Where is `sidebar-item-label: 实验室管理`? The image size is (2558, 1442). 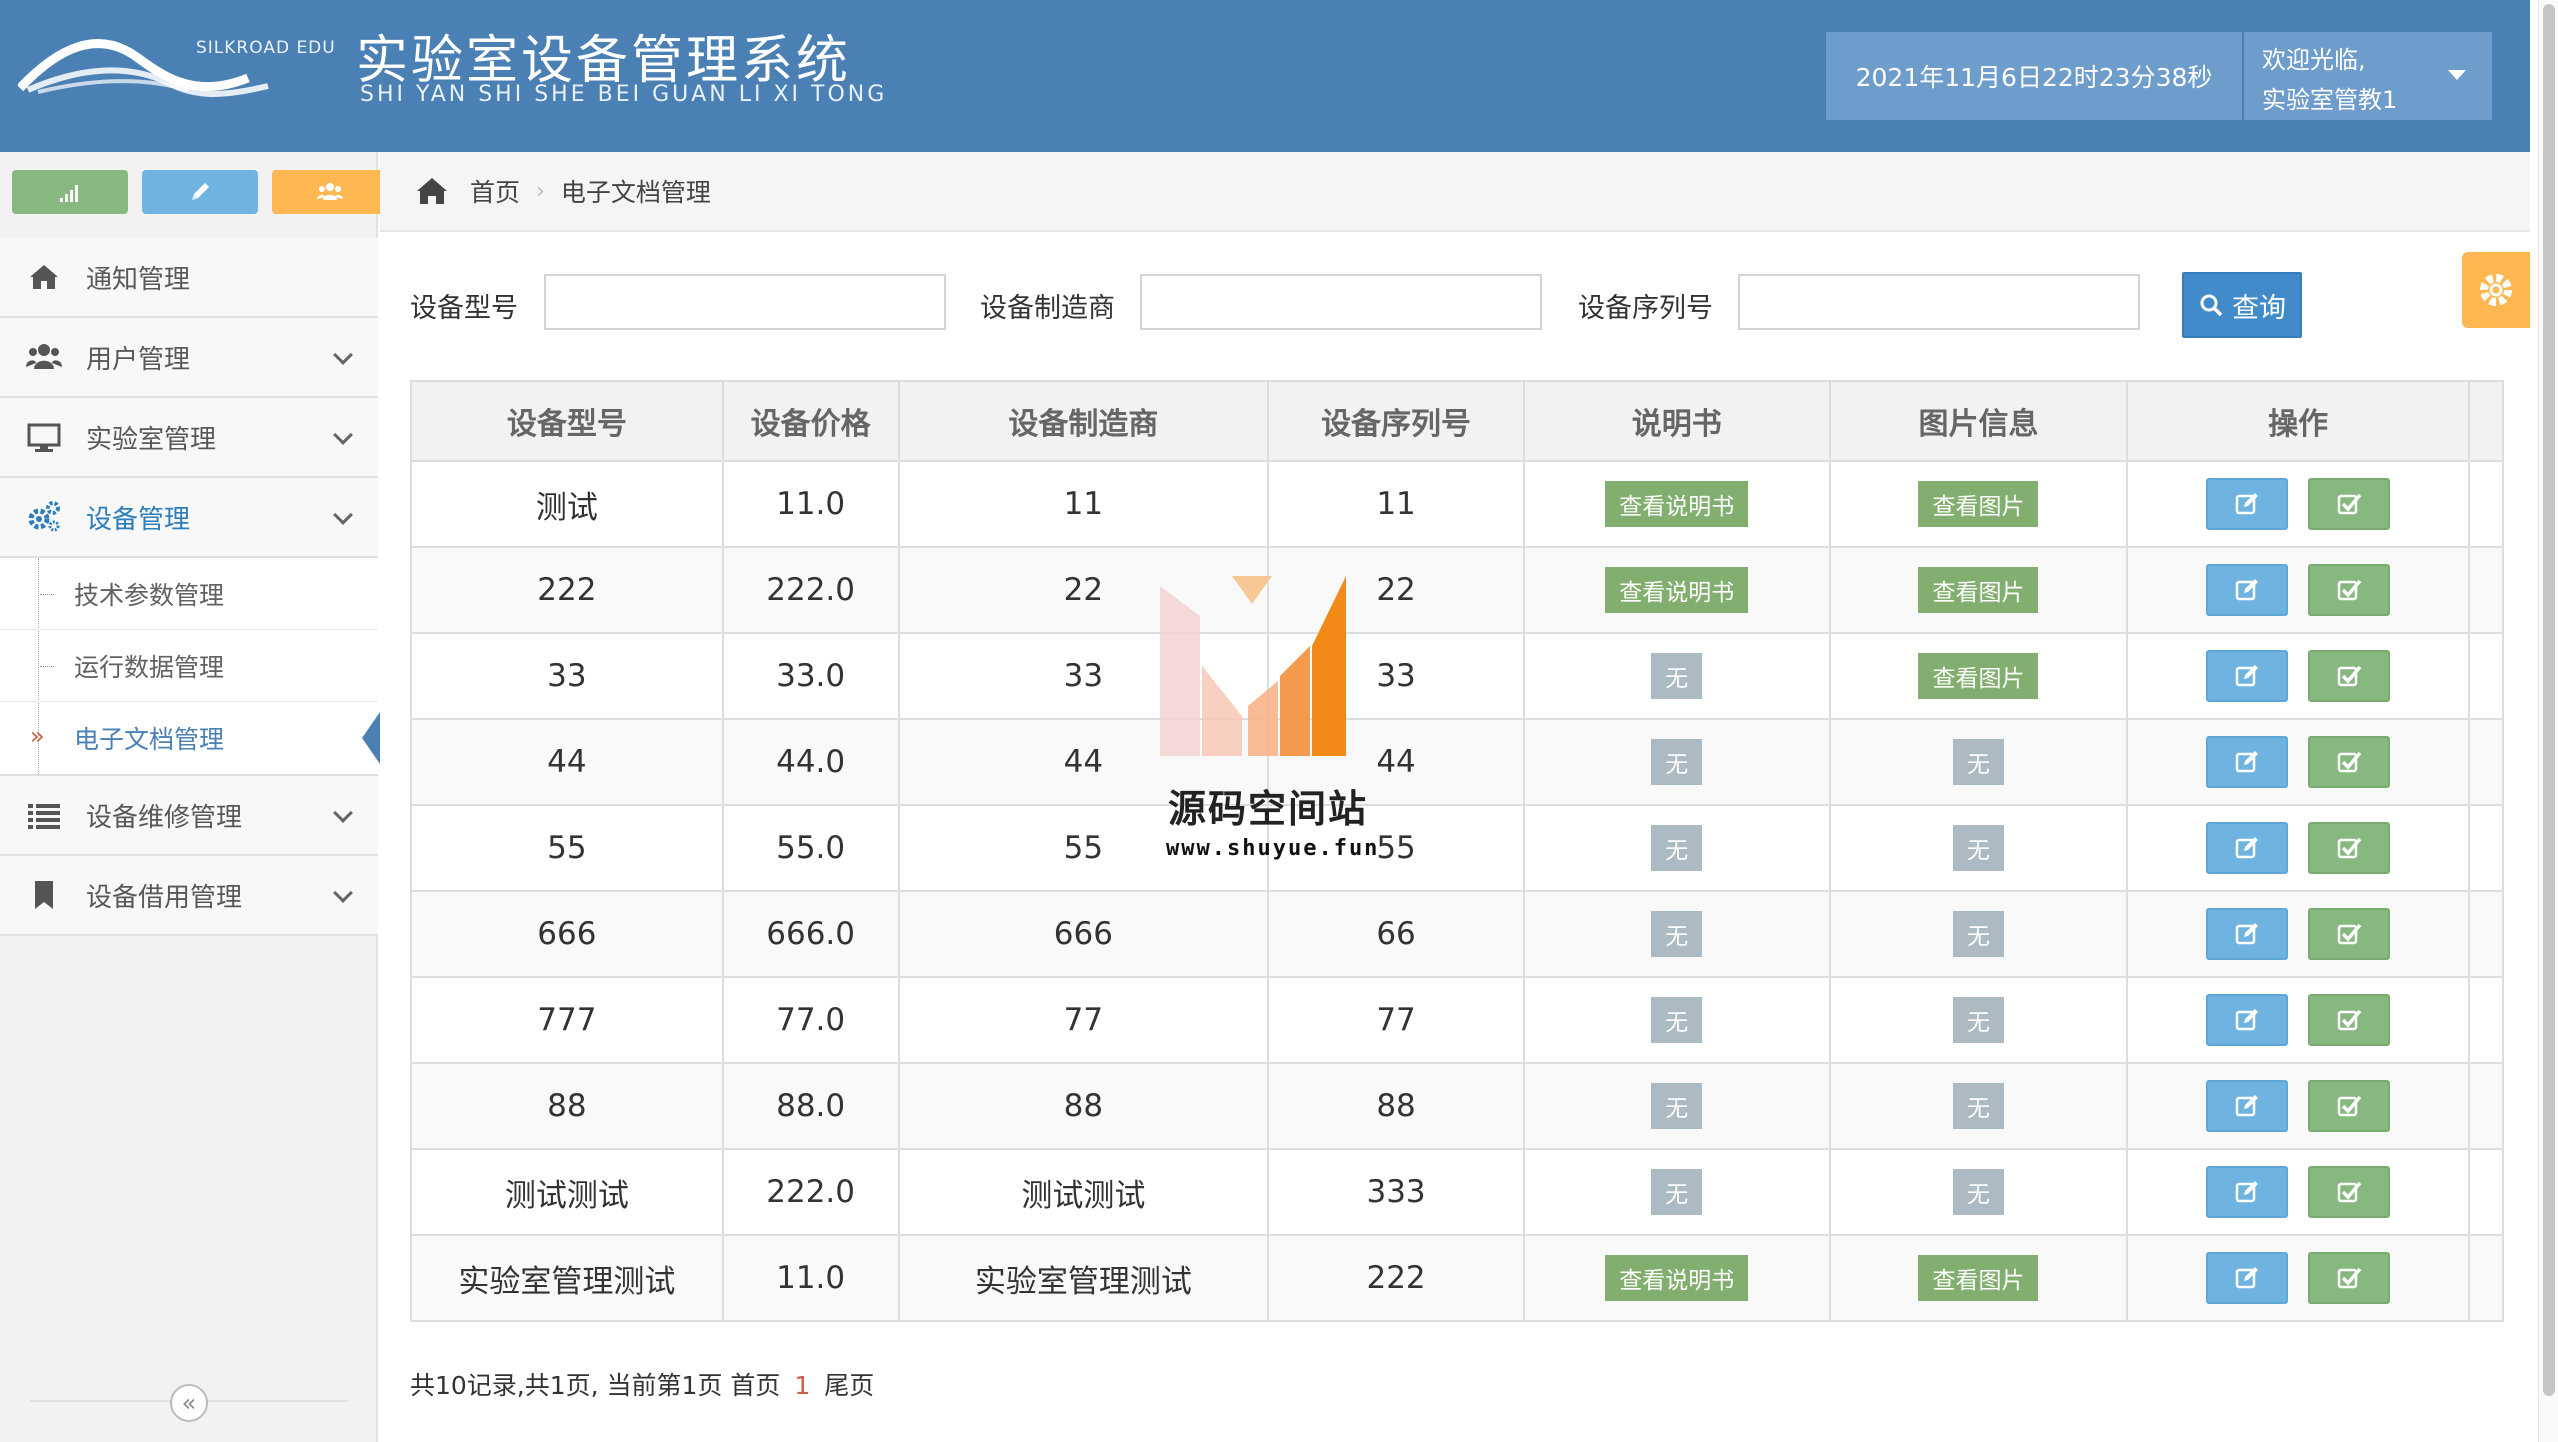
sidebar-item-label: 实验室管理 is located at coordinates (151, 439).